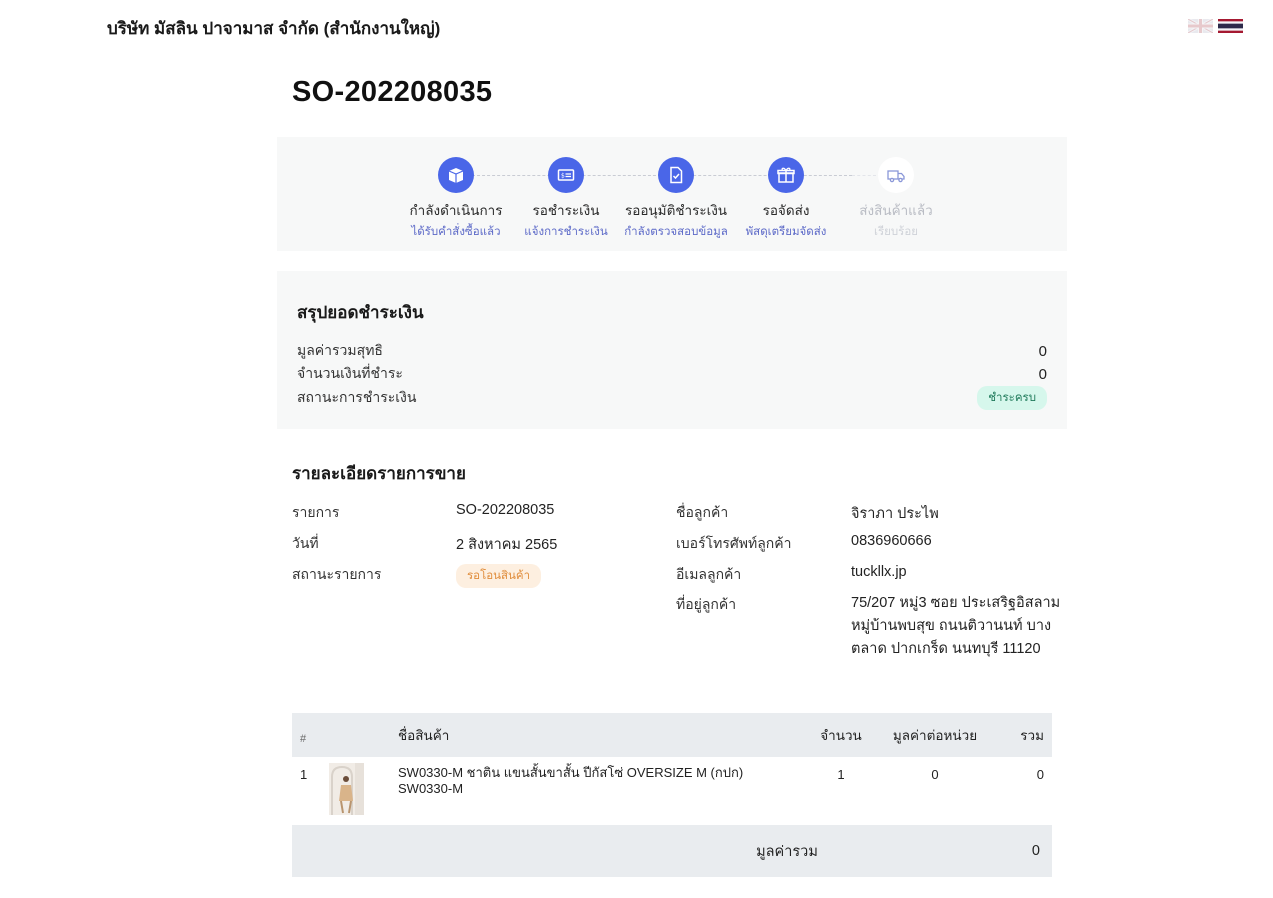  I want to click on column-header-image, so click(359, 735).